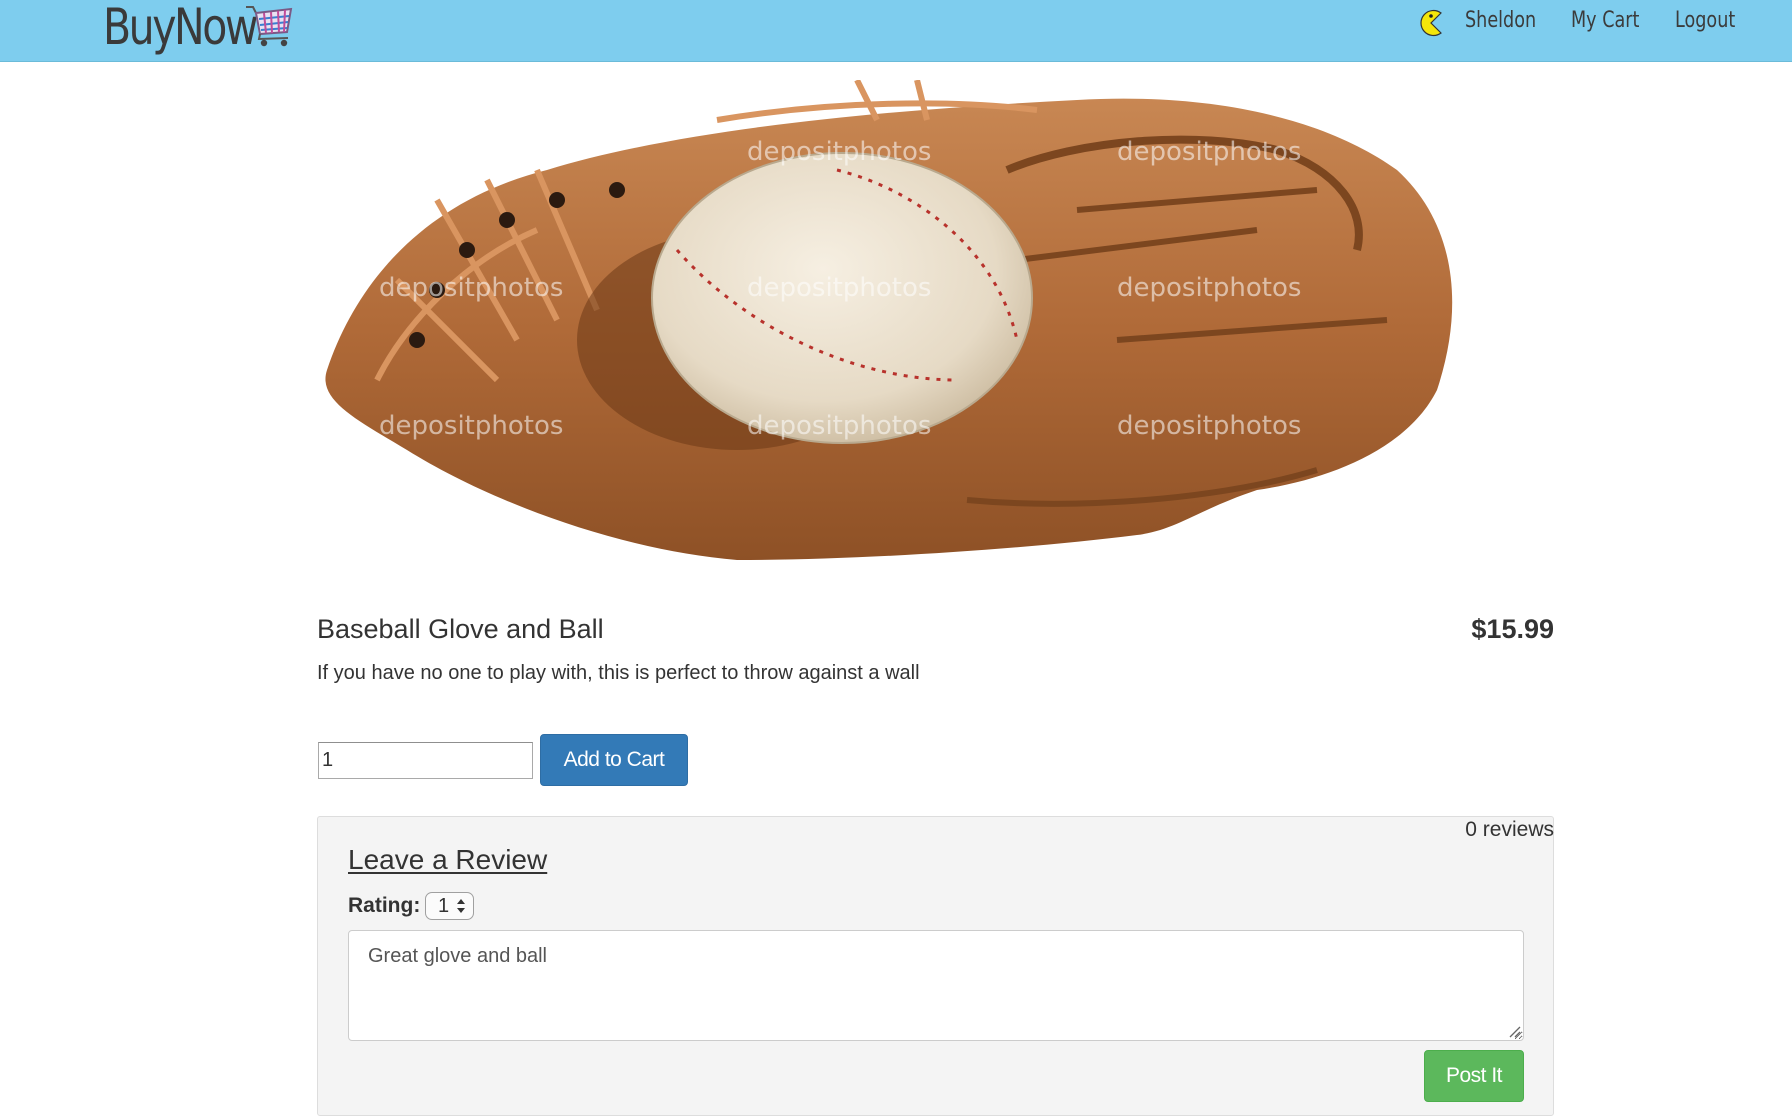 This screenshot has width=1792, height=1116. Describe the element at coordinates (1509, 829) in the screenshot. I see `review-count: 0 reviews` at that location.